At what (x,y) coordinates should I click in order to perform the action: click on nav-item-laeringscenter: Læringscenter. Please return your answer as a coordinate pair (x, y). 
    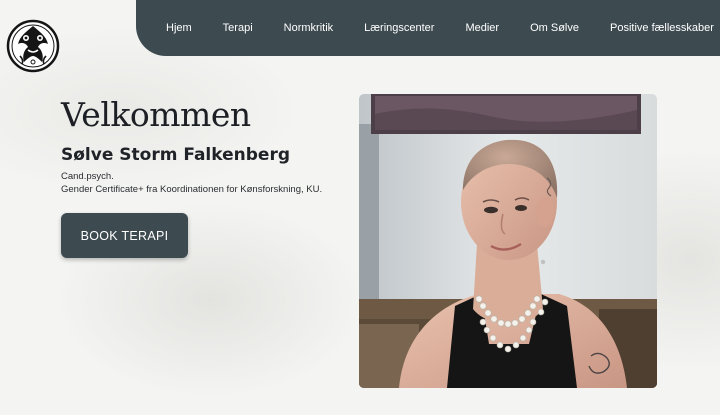
    Looking at the image, I should click on (399, 28).